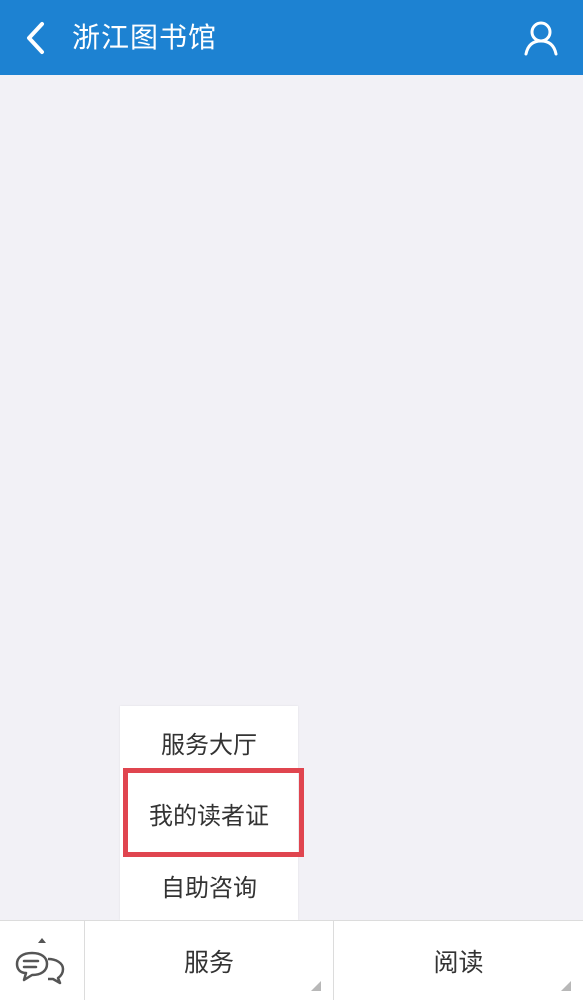 The image size is (583, 1000). What do you see at coordinates (209, 885) in the screenshot?
I see `menu-item-self-help-consult: 自助咨询` at bounding box center [209, 885].